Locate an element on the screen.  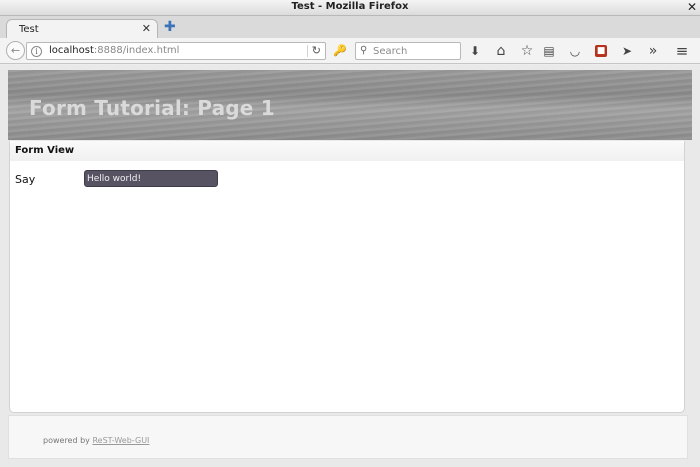
addon-icon: ■ is located at coordinates (601, 51).